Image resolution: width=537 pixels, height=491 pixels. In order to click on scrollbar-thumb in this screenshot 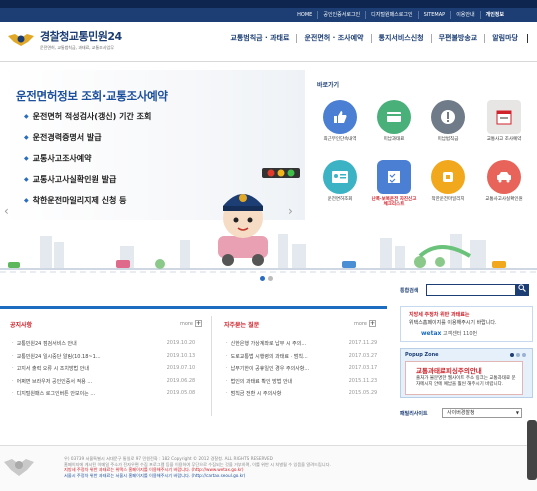, I will do `click(532, 450)`.